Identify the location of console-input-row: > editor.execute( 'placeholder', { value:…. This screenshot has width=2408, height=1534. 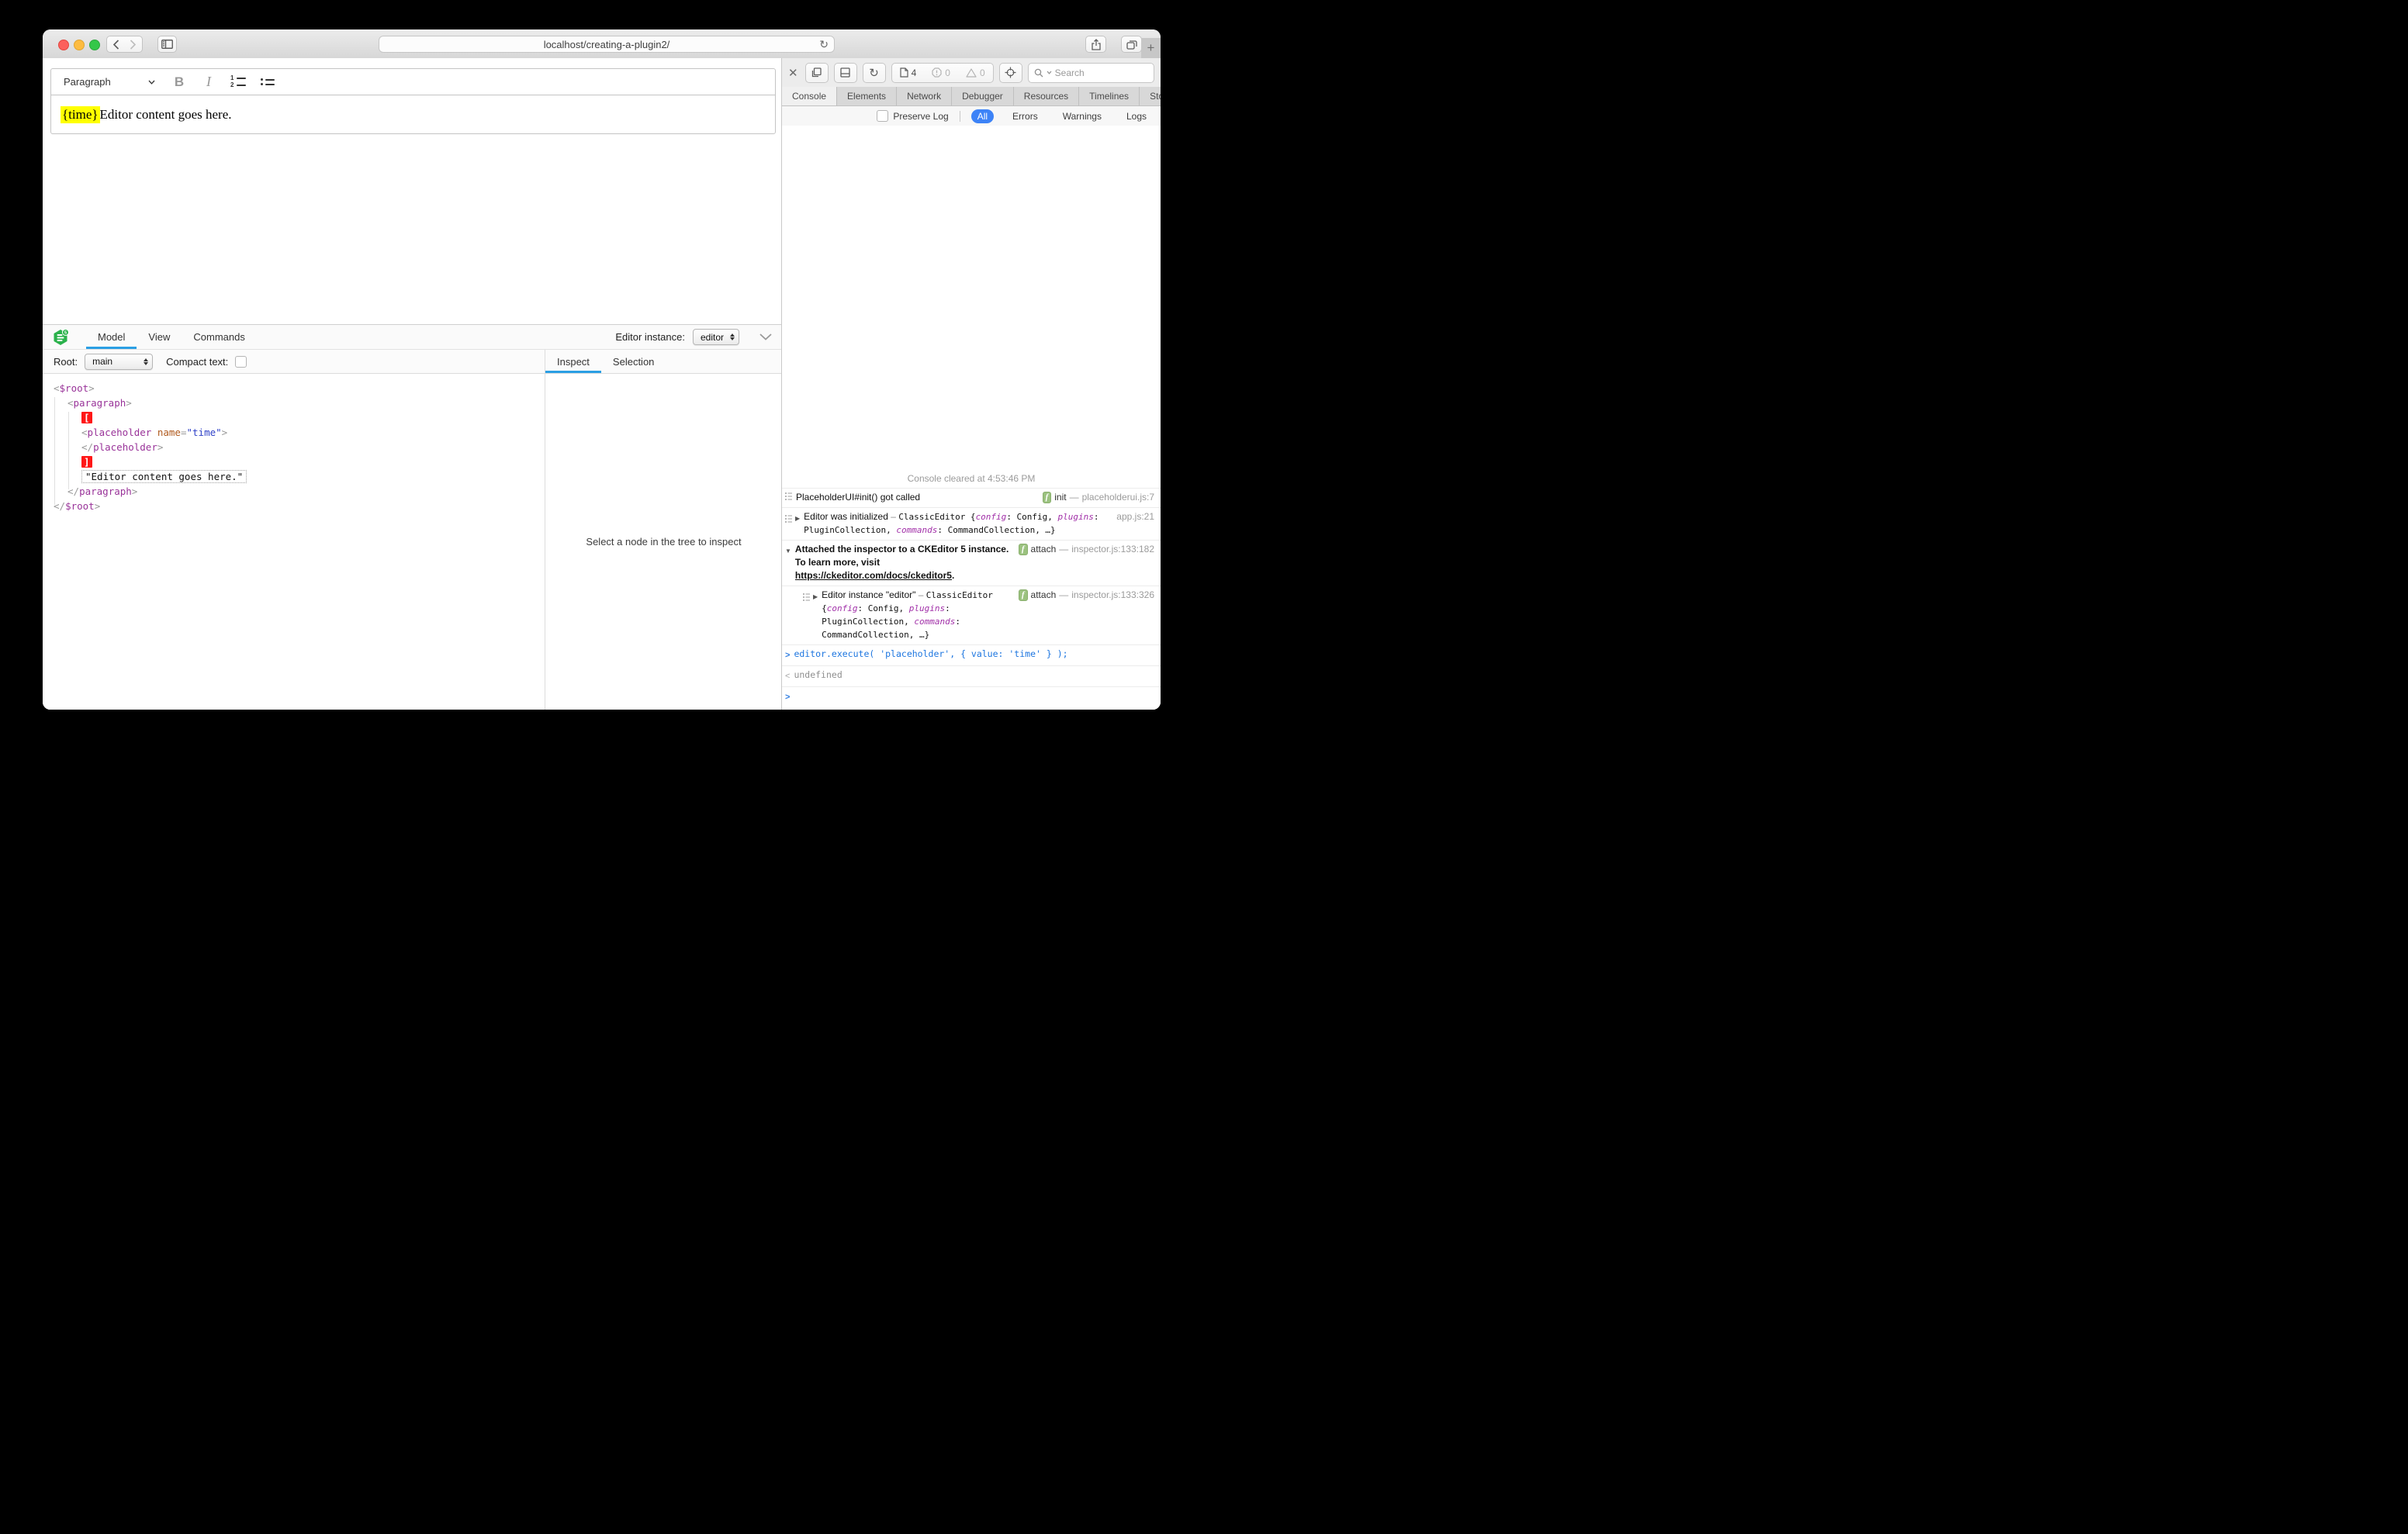
(971, 654).